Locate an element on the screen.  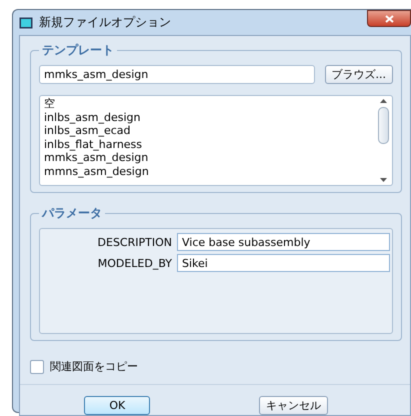
window-icon is located at coordinates (26, 22).